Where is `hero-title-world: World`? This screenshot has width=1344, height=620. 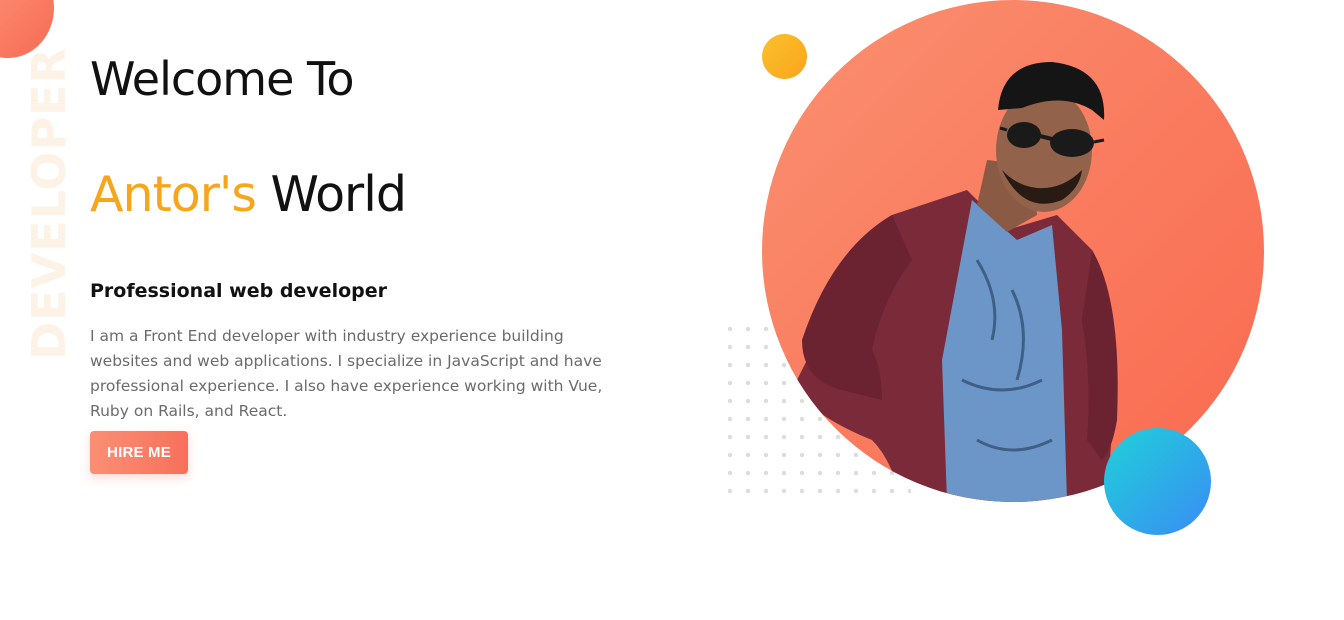
hero-title-world: World is located at coordinates (330, 194).